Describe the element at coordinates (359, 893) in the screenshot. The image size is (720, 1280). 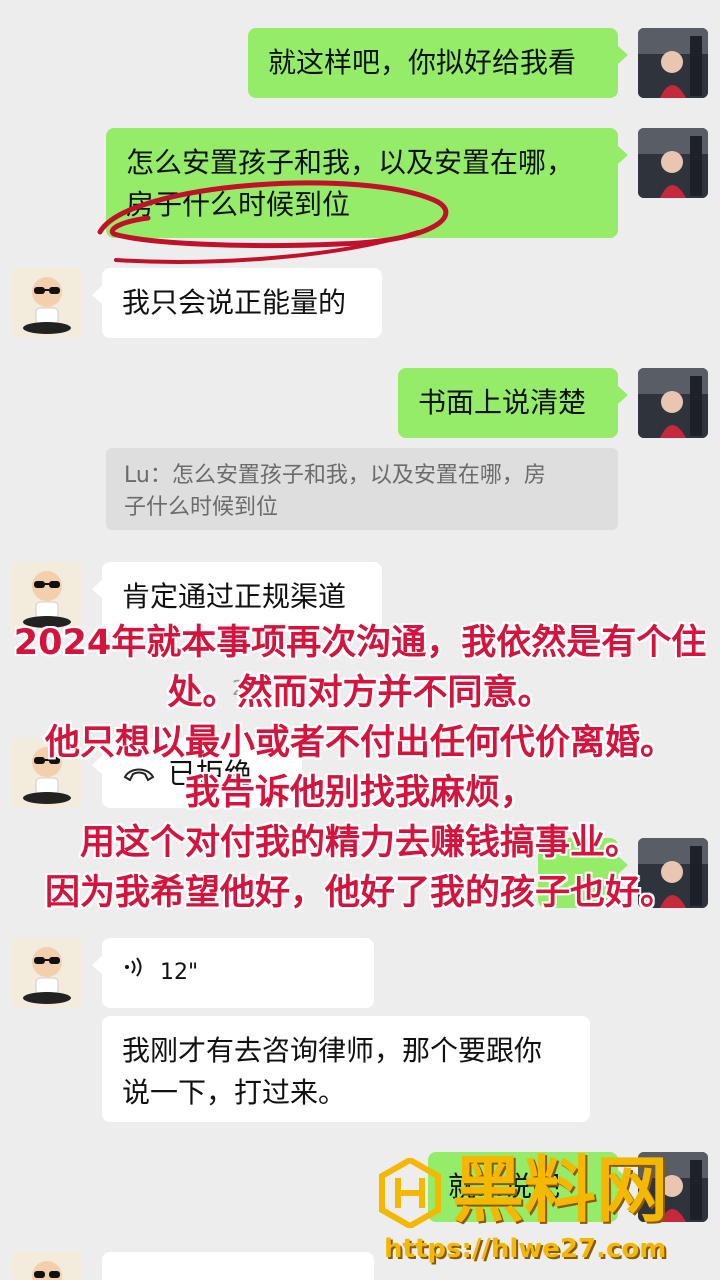
I see `overlay-line: 因为我希望他好，他好了我的孩子也好。` at that location.